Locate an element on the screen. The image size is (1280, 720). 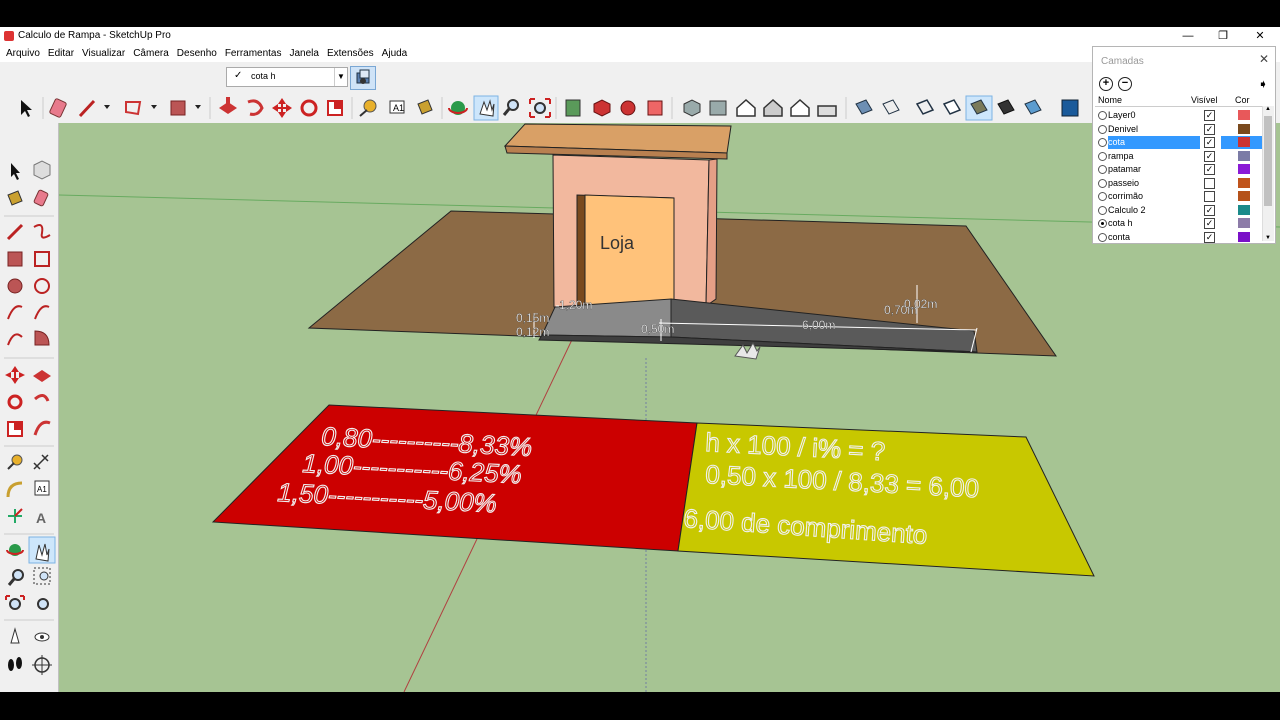
shapes-tool-icon is located at coordinates (141, 108).